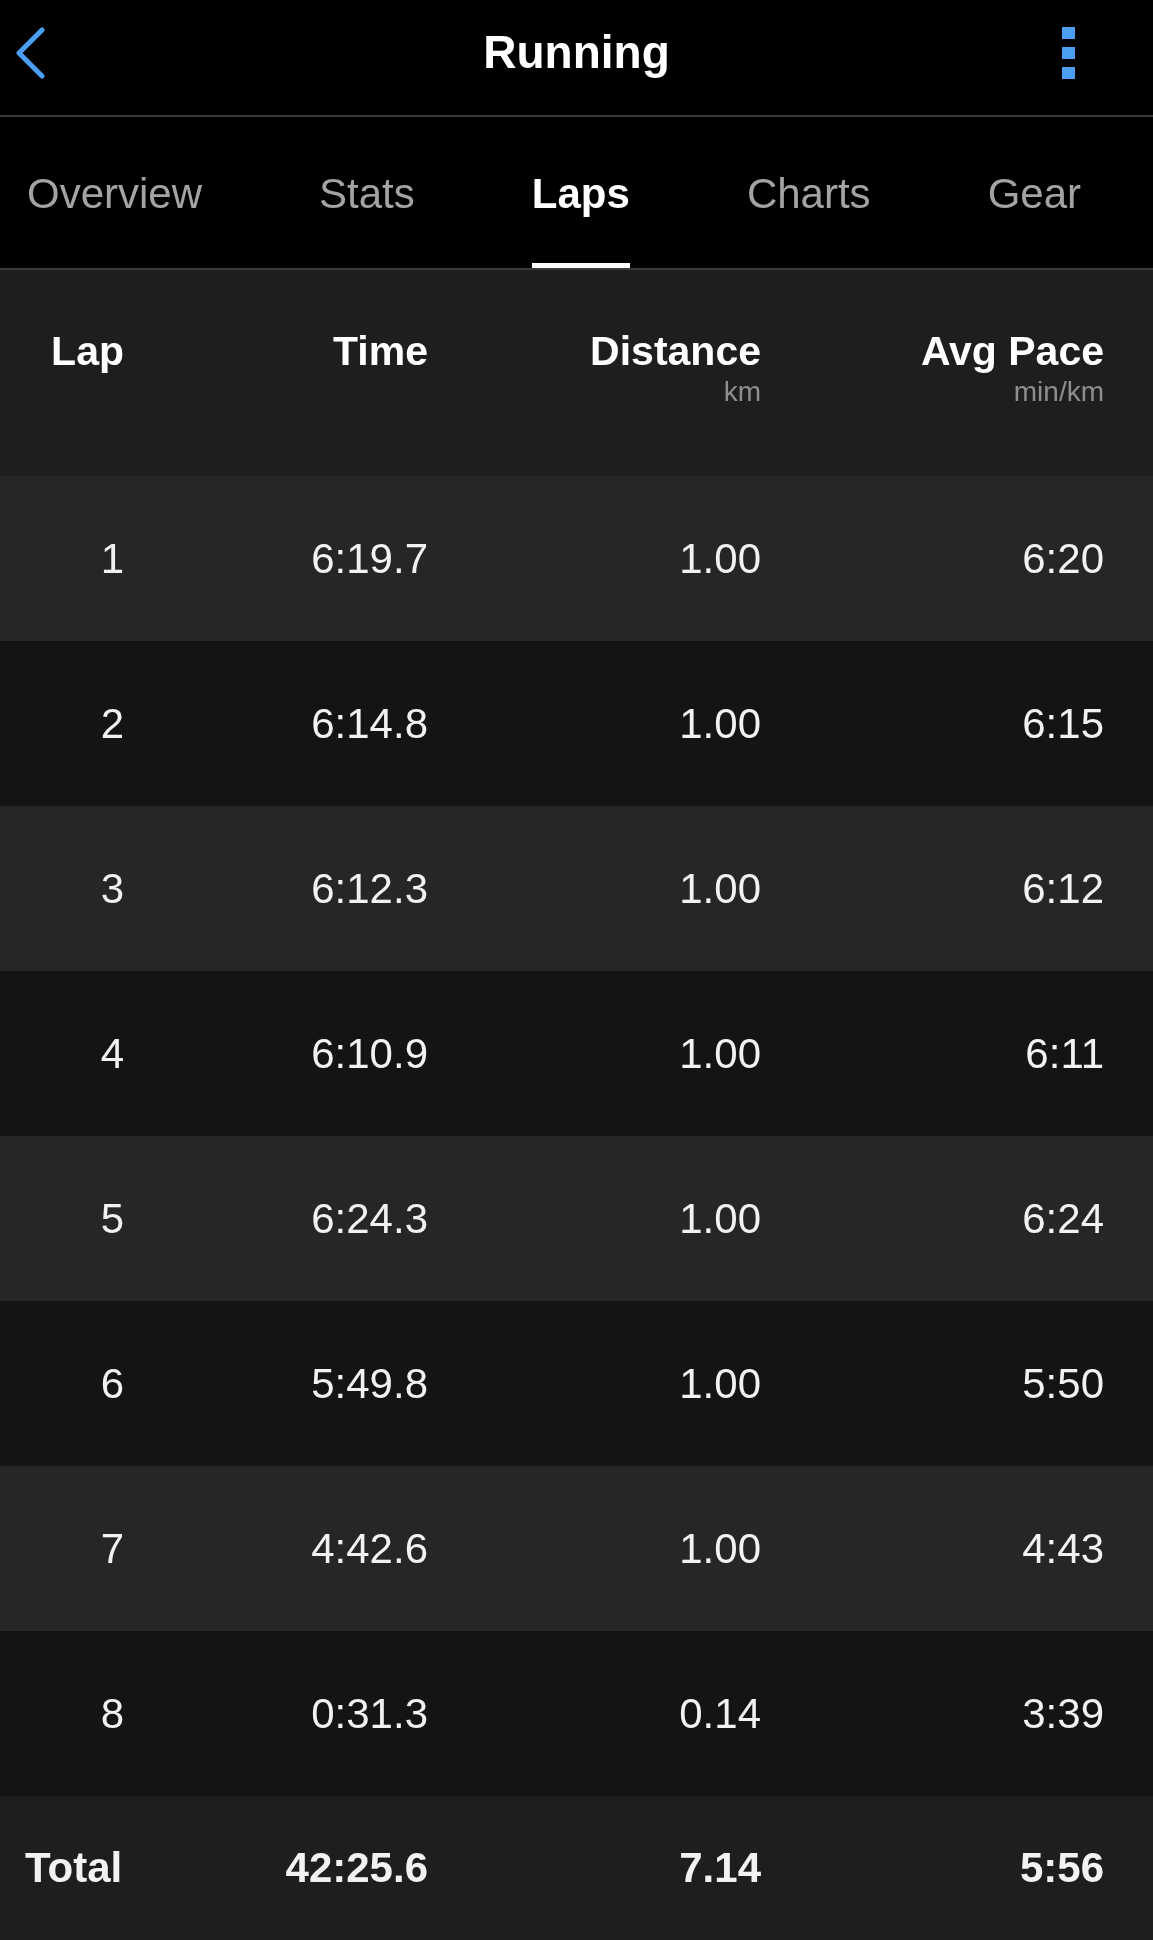  Describe the element at coordinates (369, 1218) in the screenshot. I see `table-cell: 6:24.3` at that location.